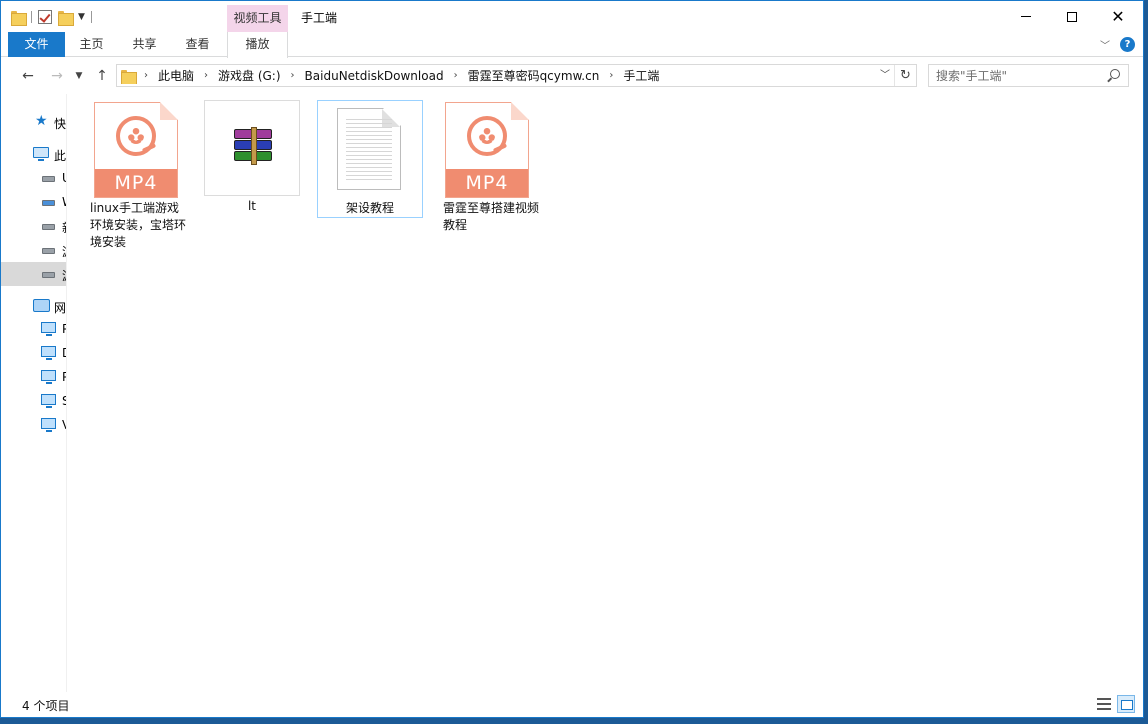 This screenshot has width=1148, height=724. I want to click on maximize-icon, so click(1072, 16).